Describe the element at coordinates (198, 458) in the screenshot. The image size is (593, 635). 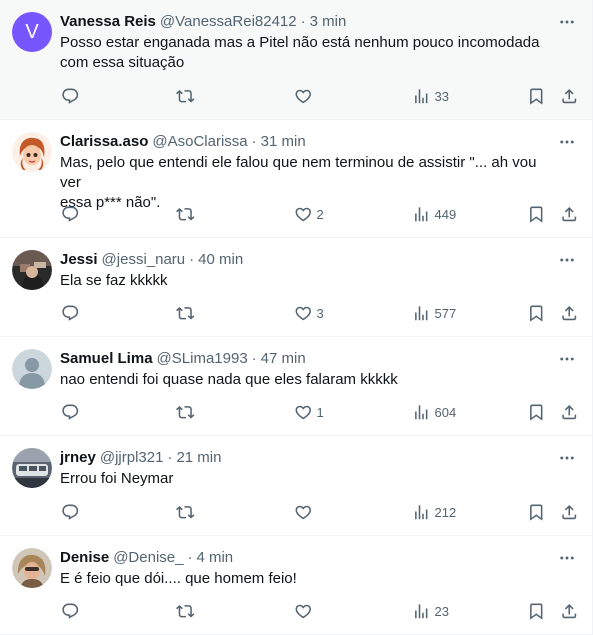
I see `timestamp: 21 min` at that location.